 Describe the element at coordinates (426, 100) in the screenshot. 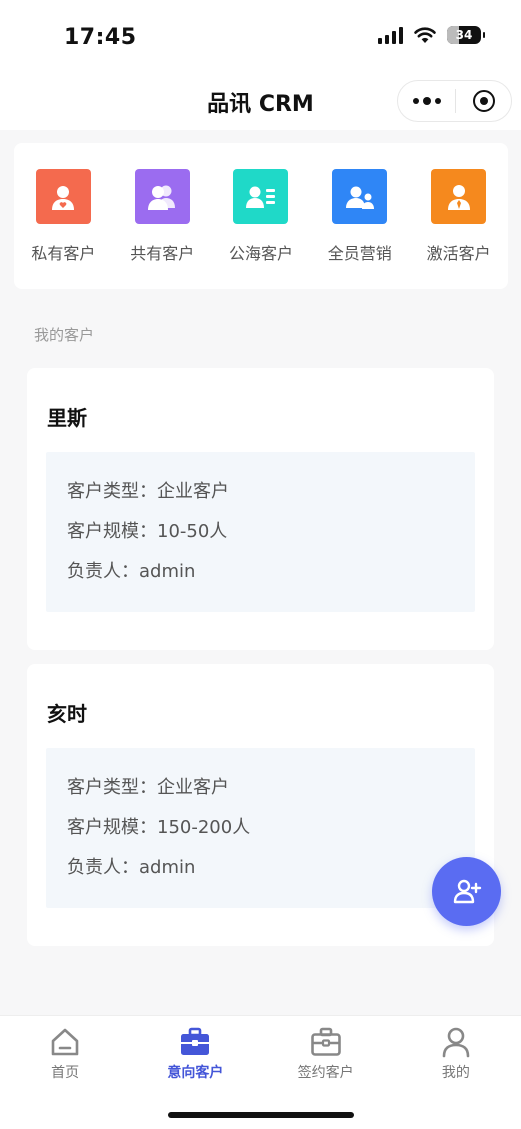

I see `more-icon` at that location.